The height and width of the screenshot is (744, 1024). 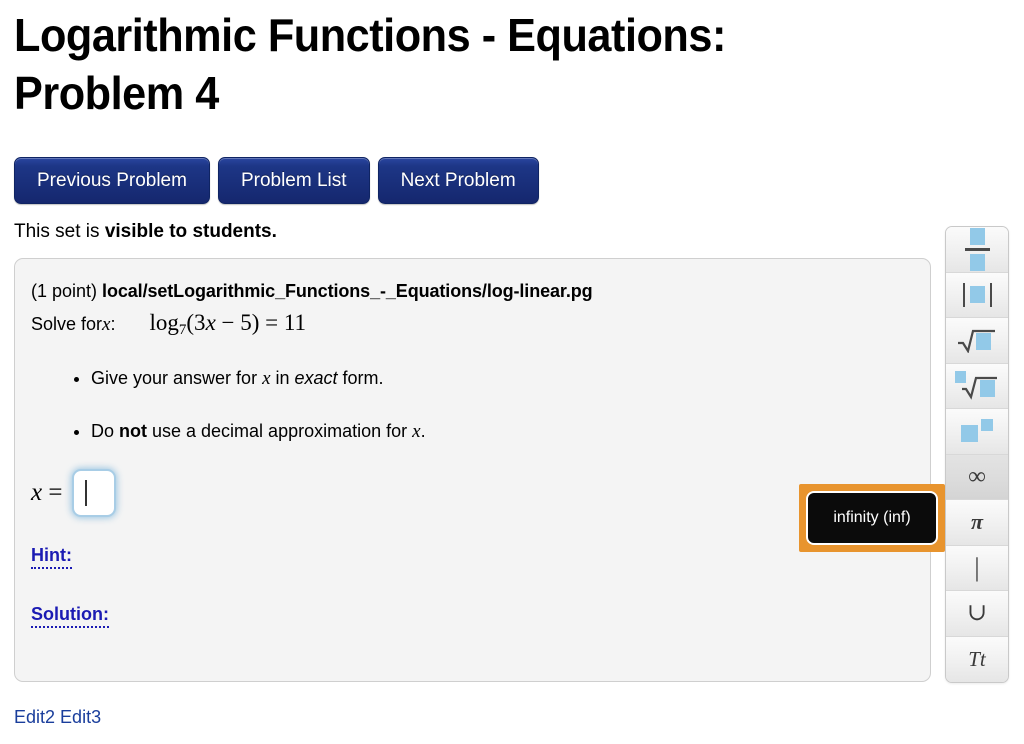 I want to click on square-root-button, so click(x=977, y=341).